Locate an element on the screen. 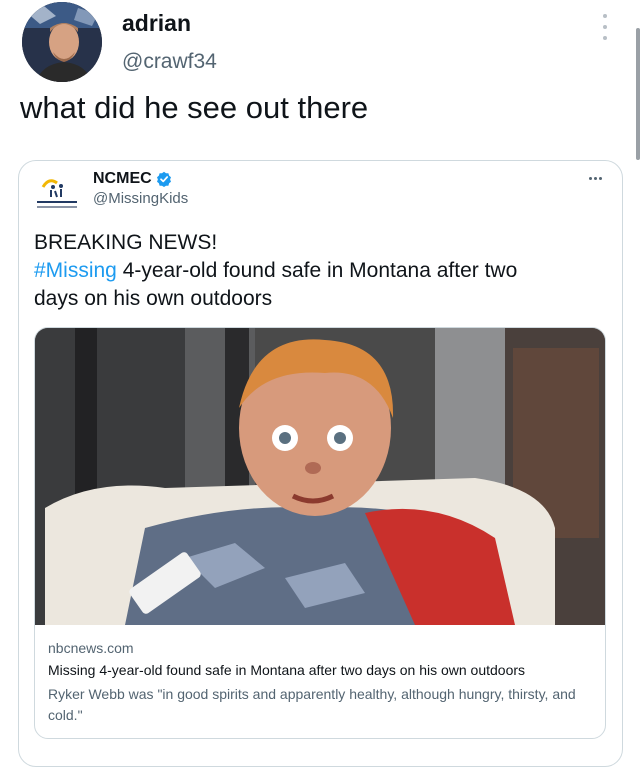 The width and height of the screenshot is (640, 767). scrollbar is located at coordinates (638, 94).